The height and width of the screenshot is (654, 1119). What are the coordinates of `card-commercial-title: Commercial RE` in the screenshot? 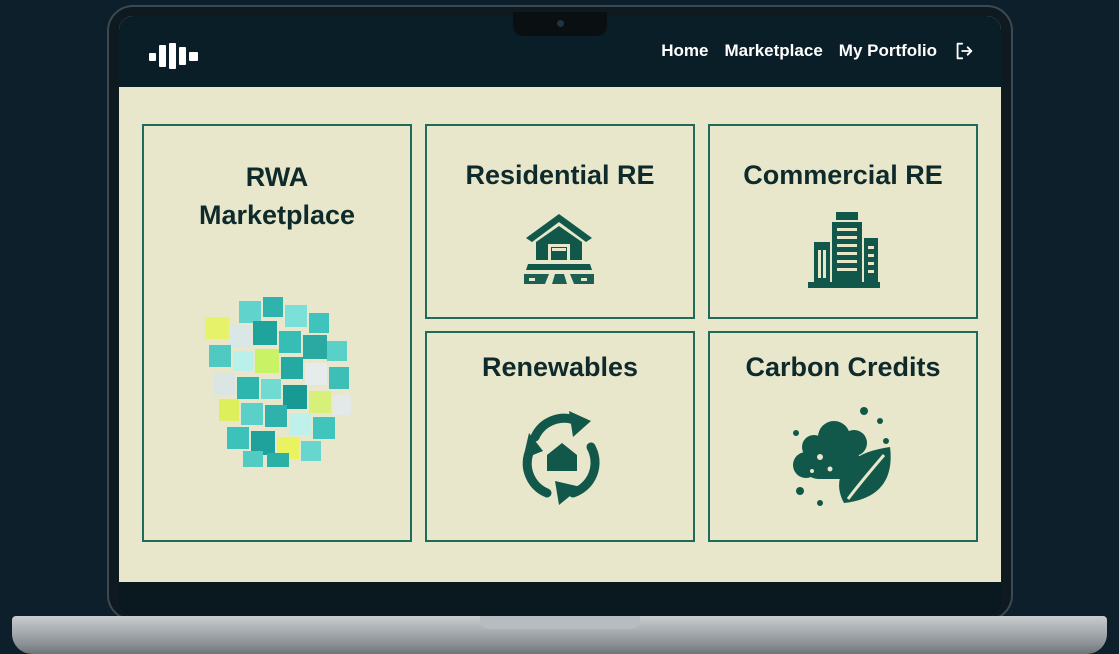 It's located at (843, 175).